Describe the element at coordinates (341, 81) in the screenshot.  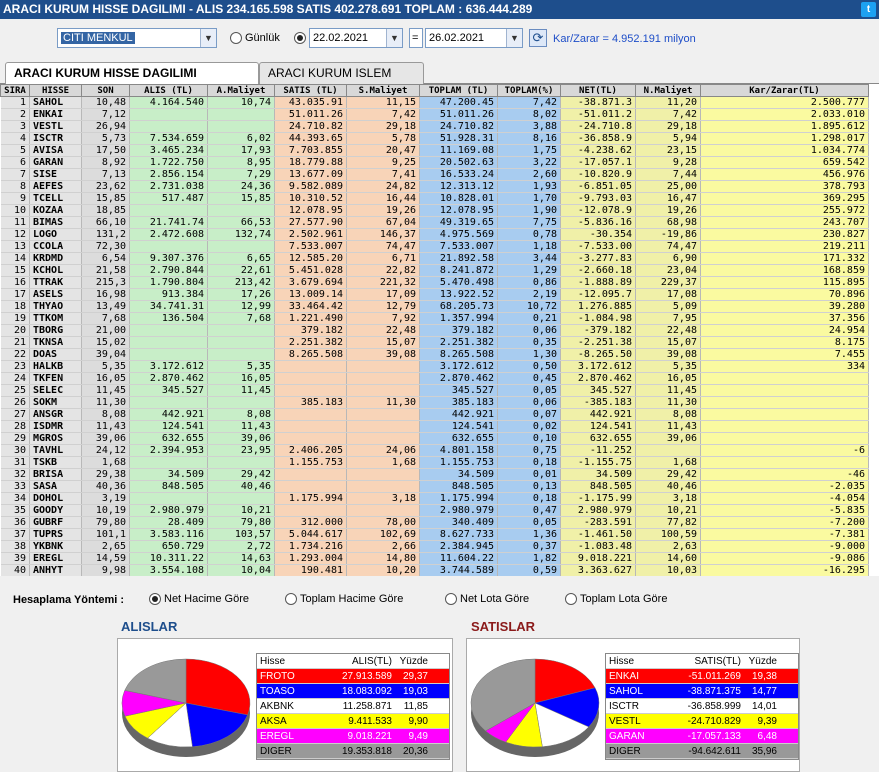
I see `tab-islem-ozeti: ARACI KURUM ISLEM OZETI` at that location.